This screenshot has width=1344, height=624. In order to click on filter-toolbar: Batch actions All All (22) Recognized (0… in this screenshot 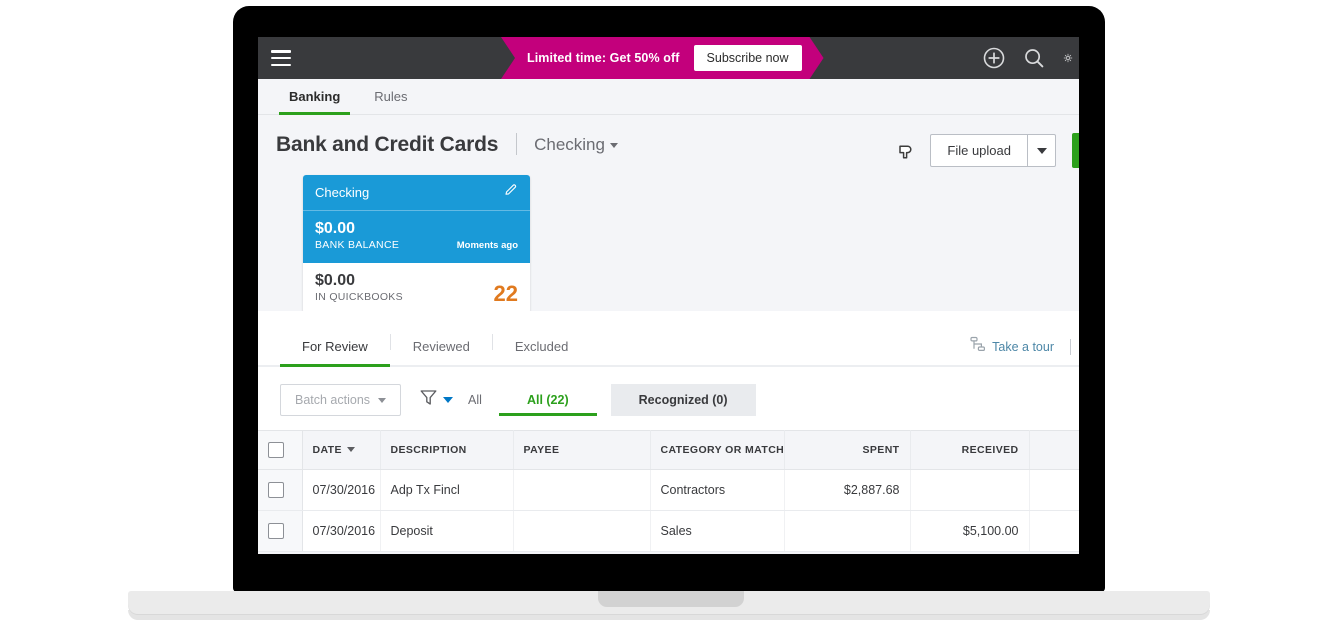, I will do `click(668, 391)`.